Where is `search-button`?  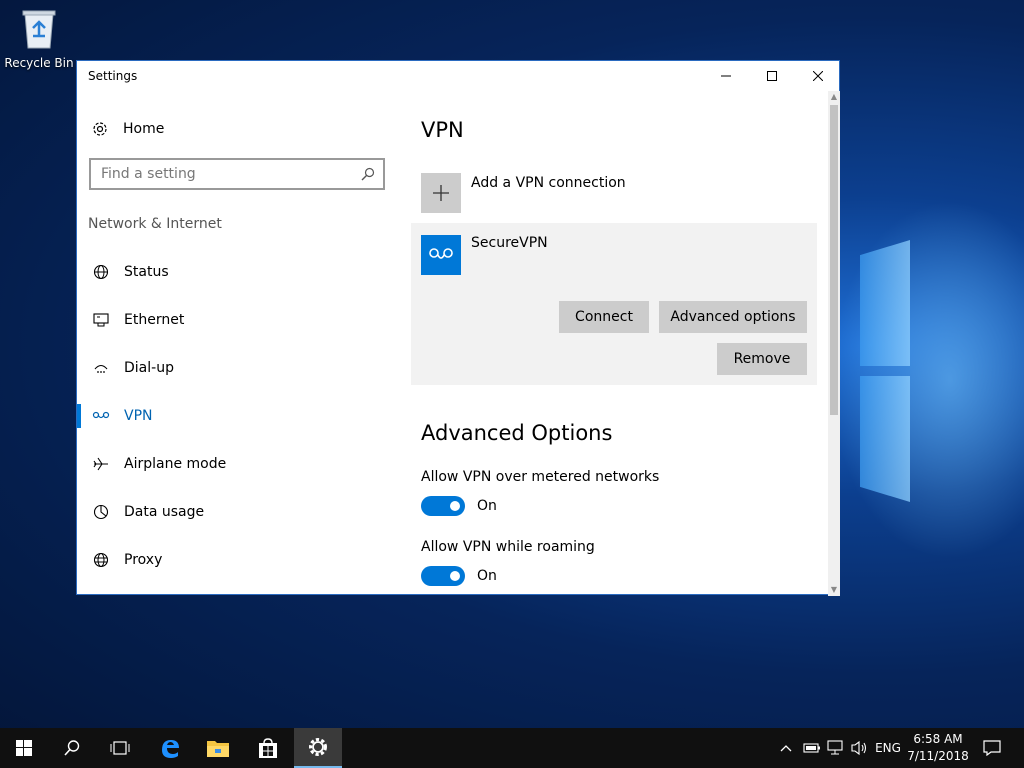 search-button is located at coordinates (72, 748).